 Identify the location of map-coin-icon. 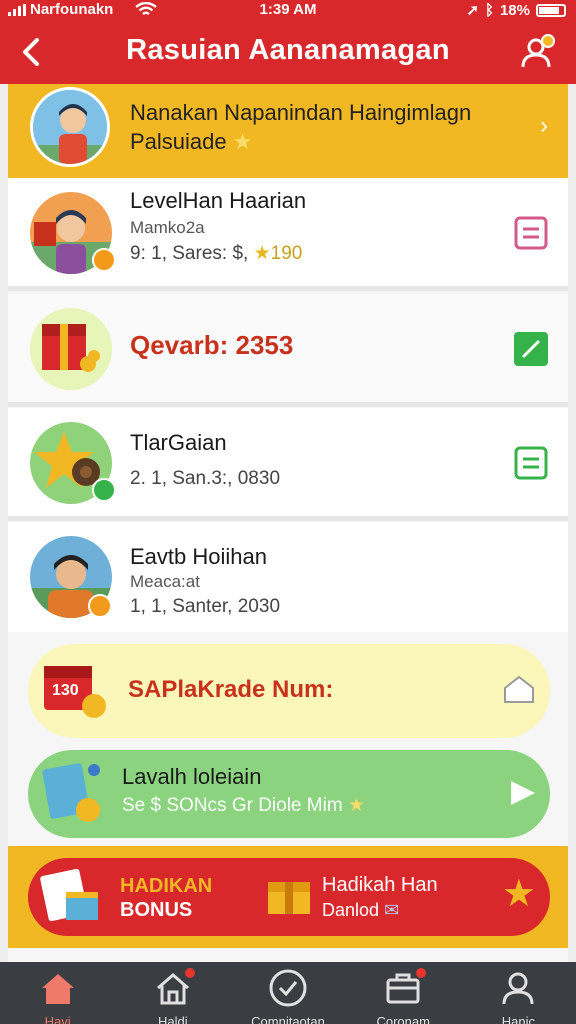
(75, 793).